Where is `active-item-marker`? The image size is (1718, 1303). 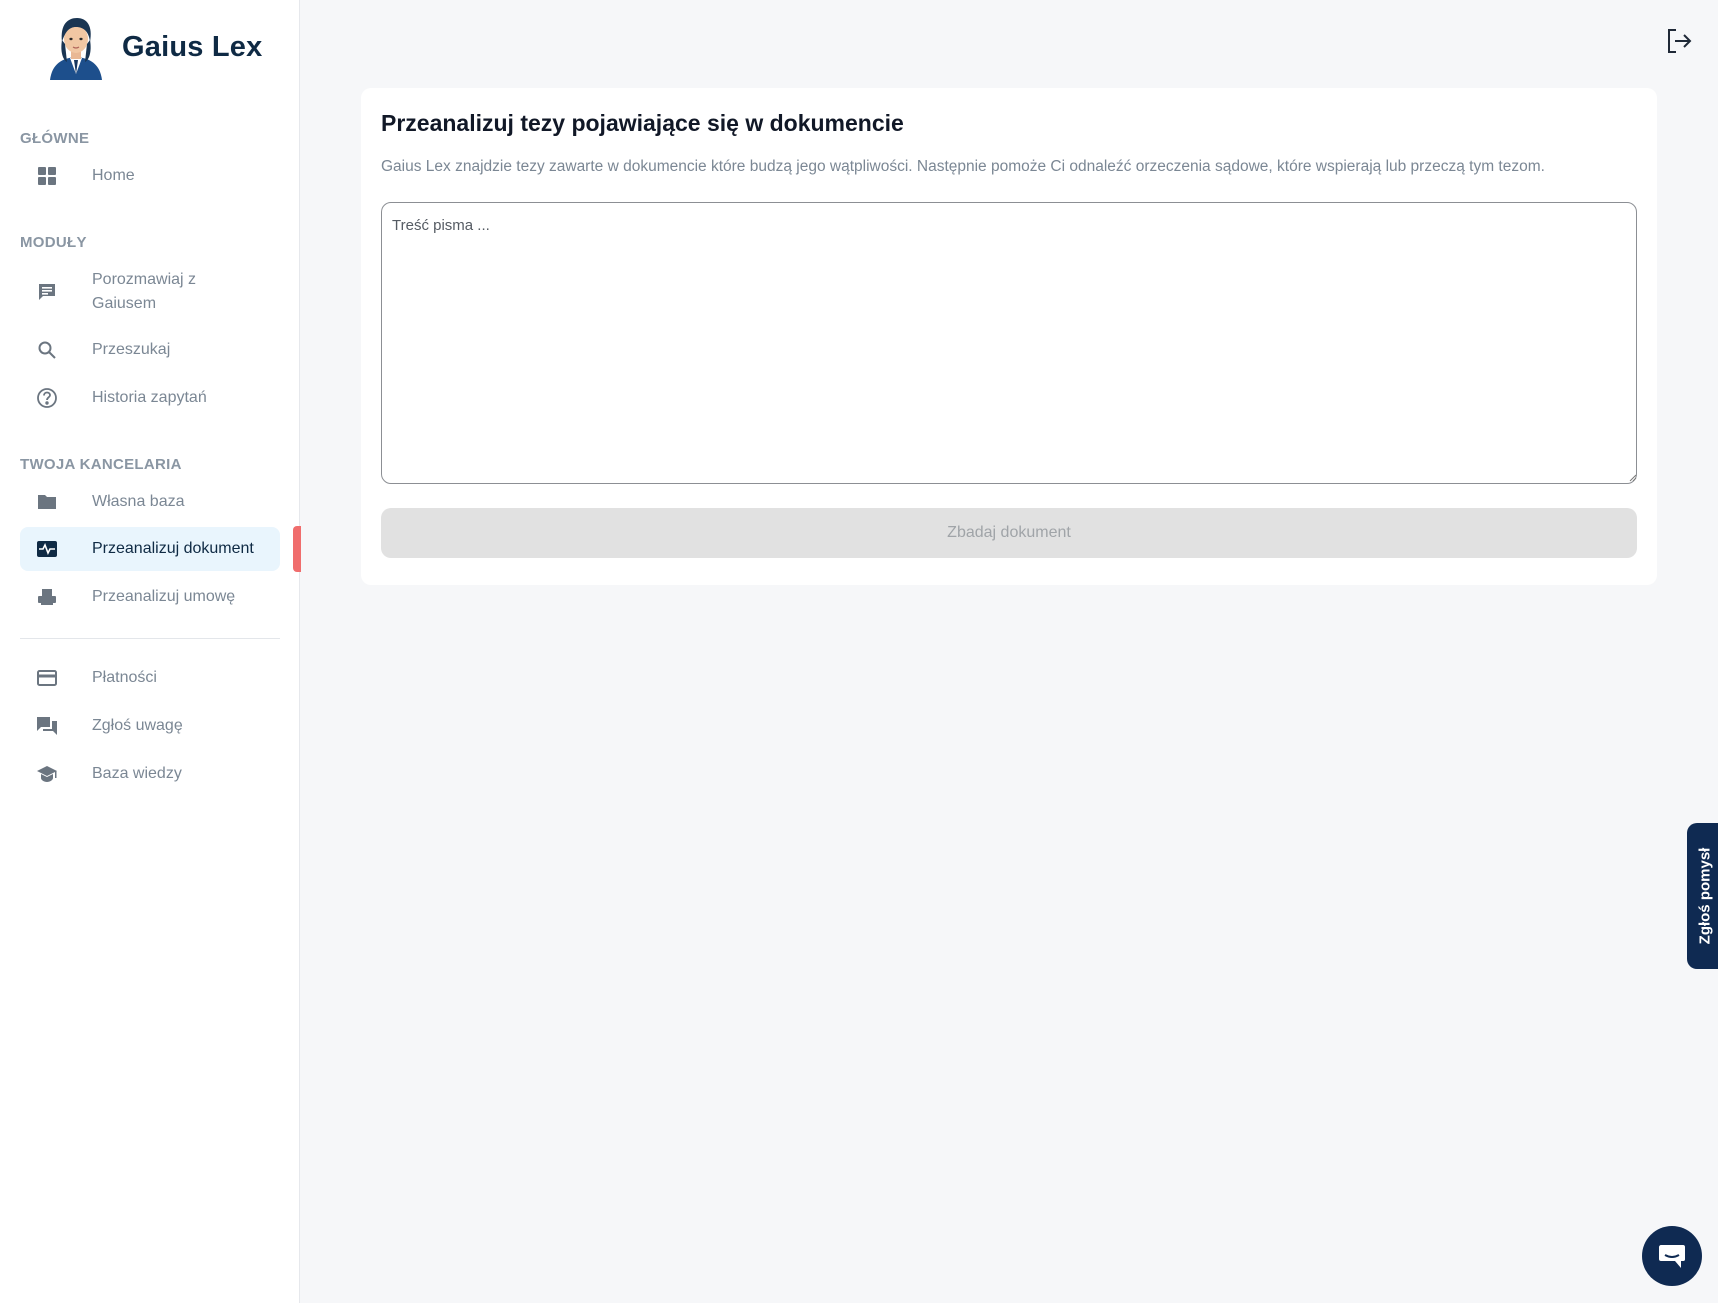 active-item-marker is located at coordinates (297, 549).